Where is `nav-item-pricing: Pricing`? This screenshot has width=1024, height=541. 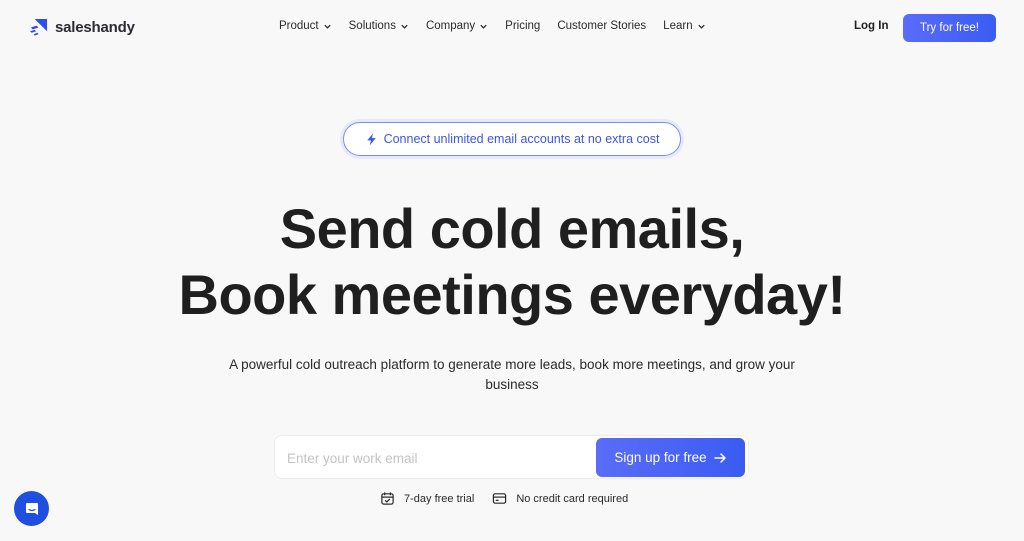 nav-item-pricing: Pricing is located at coordinates (522, 26).